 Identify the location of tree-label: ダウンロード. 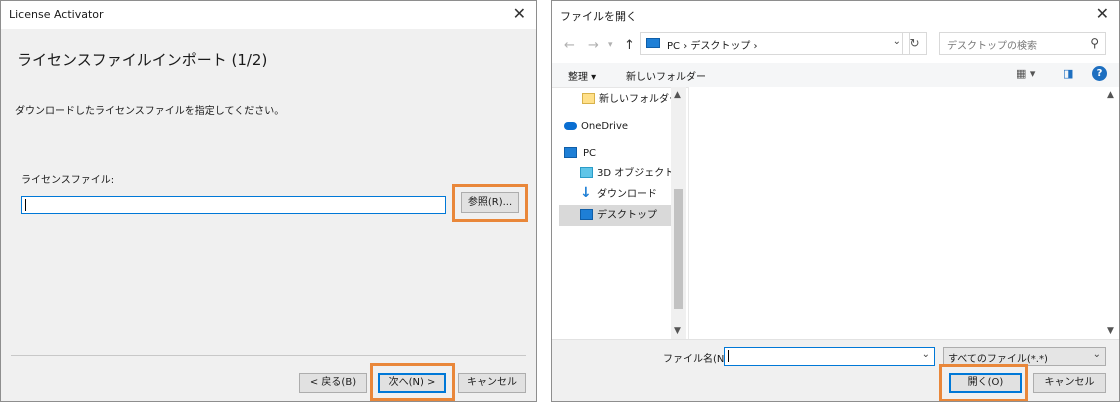
(627, 194).